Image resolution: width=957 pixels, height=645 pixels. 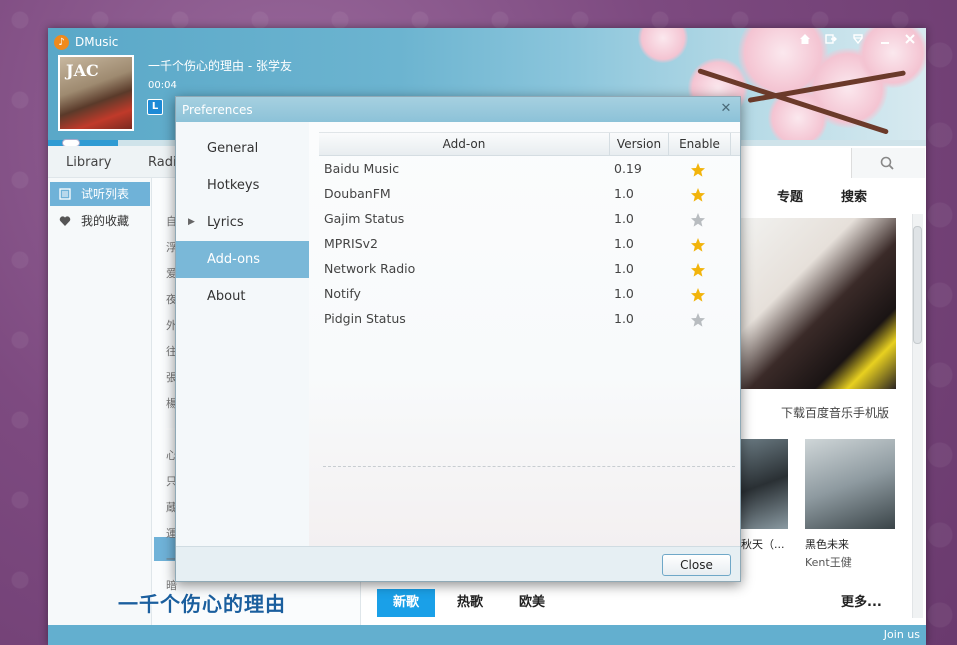 What do you see at coordinates (191, 222) in the screenshot?
I see `expand-arrow-icon: ▶` at bounding box center [191, 222].